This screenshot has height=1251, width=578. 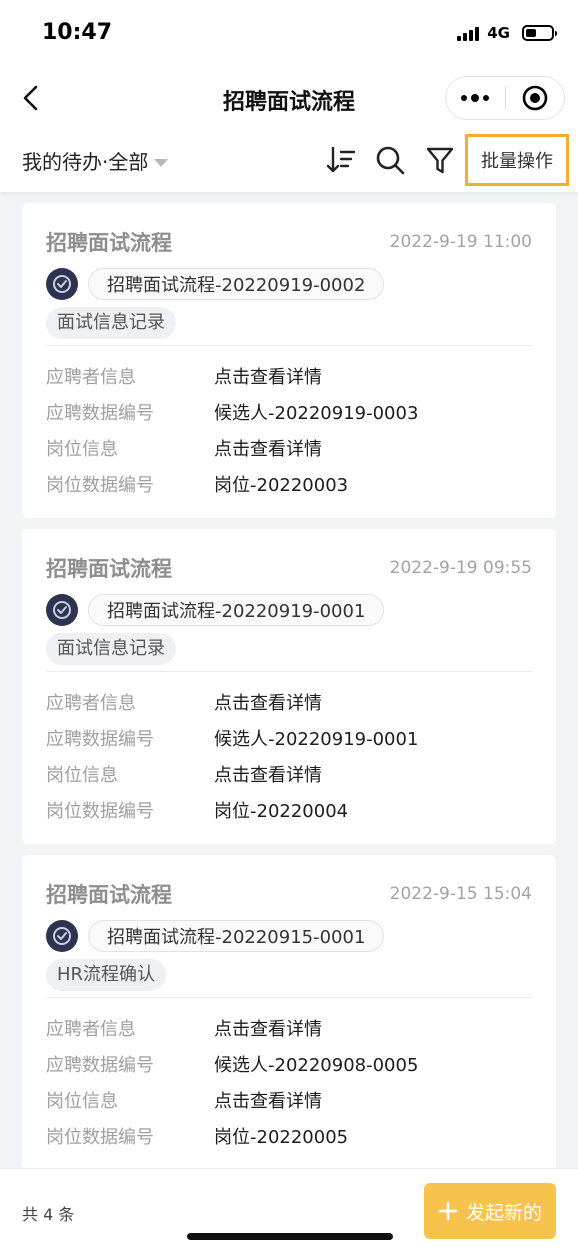 I want to click on card-field-row: 岗位数据编号 岗位-20220003, so click(x=289, y=484).